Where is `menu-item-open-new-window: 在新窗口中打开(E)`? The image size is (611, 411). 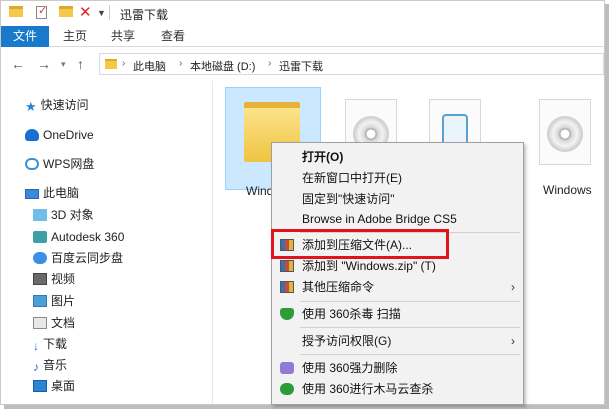
menu-item-open-new-window: 在新窗口中打开(E) is located at coordinates (397, 178).